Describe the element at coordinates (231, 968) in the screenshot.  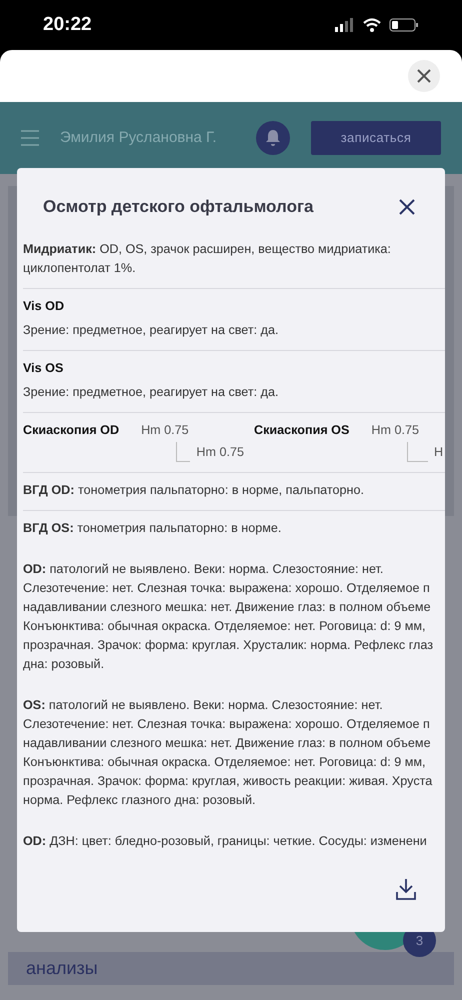
I see `section-bar: анализы` at that location.